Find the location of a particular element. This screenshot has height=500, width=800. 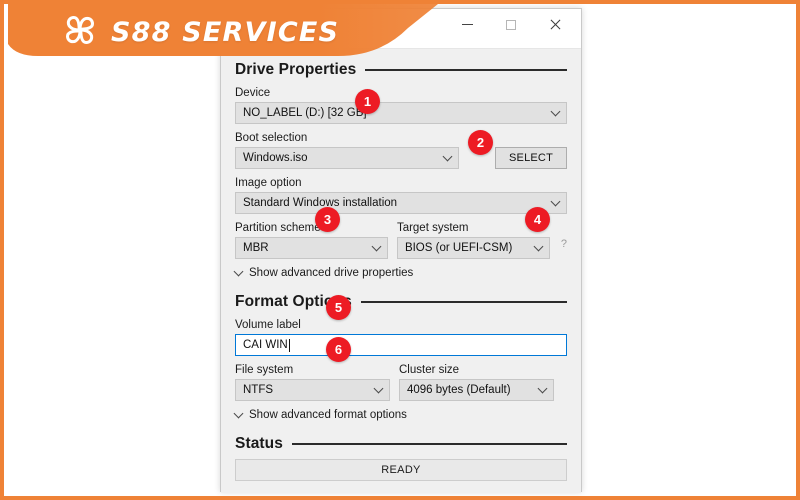

status-text: READY is located at coordinates (401, 470).